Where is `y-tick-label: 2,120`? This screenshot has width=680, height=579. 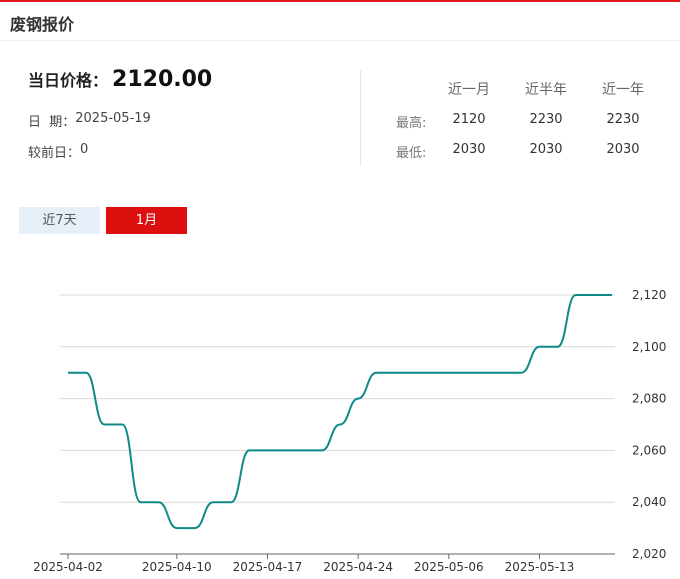
y-tick-label: 2,120 is located at coordinates (649, 295).